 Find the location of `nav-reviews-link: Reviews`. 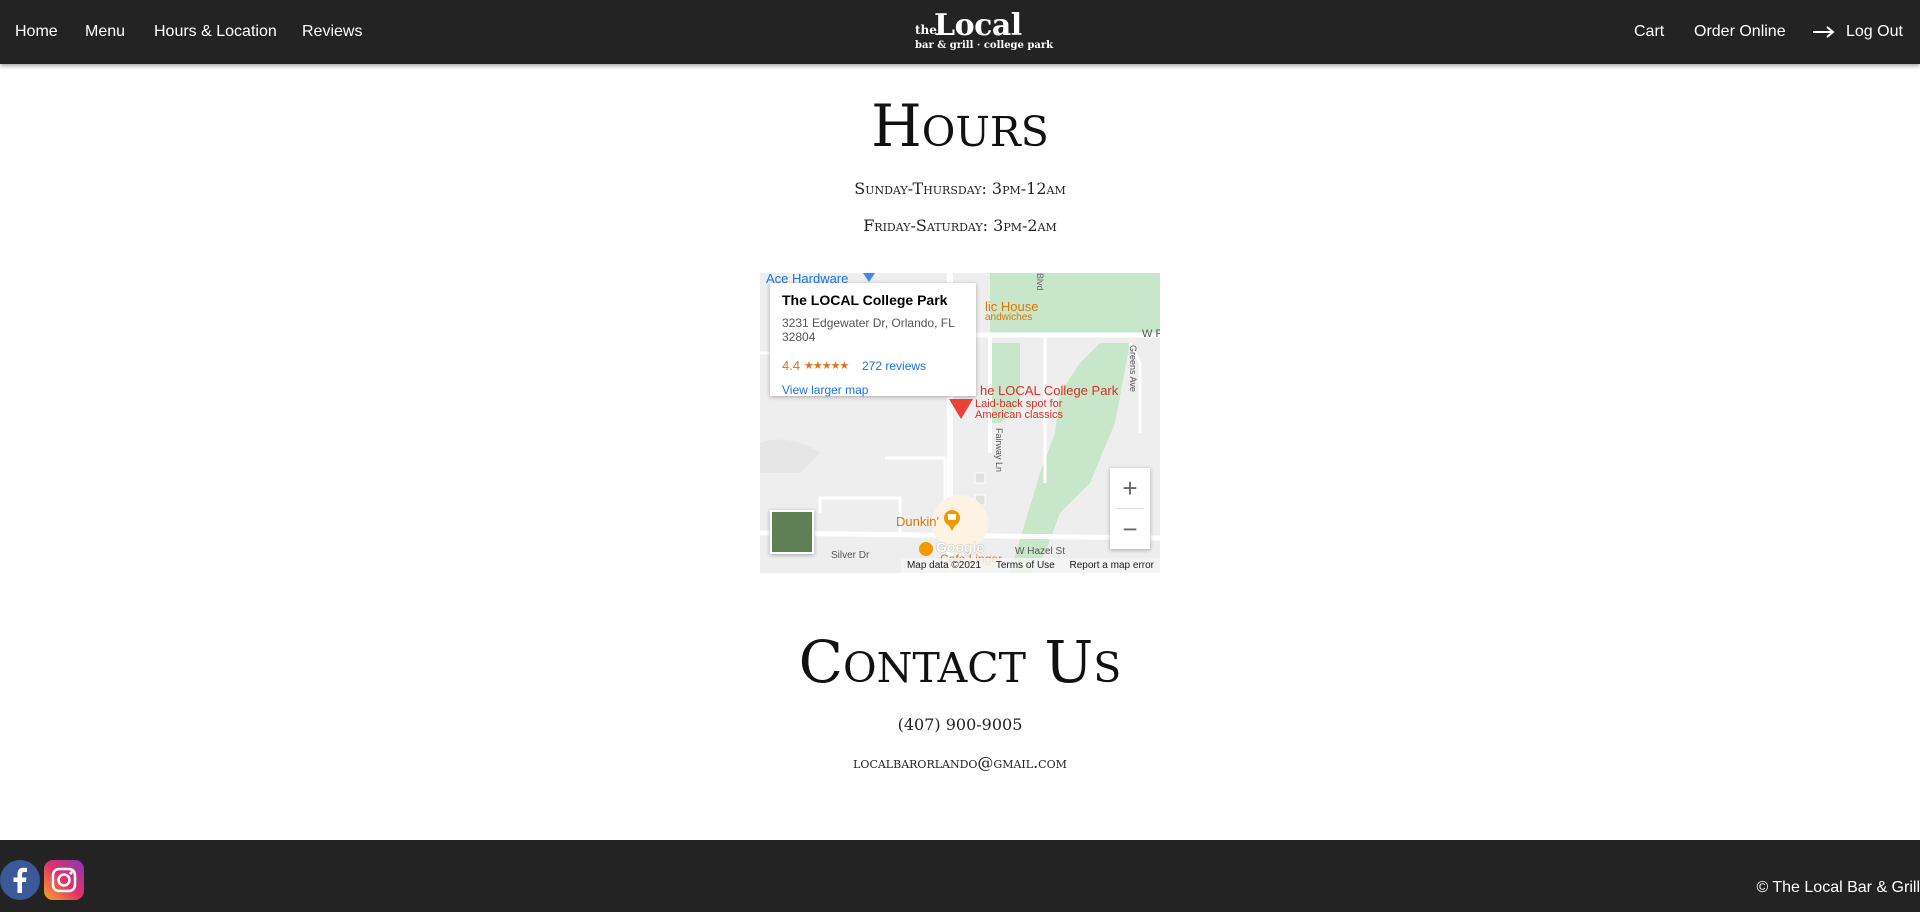

nav-reviews-link: Reviews is located at coordinates (332, 32).